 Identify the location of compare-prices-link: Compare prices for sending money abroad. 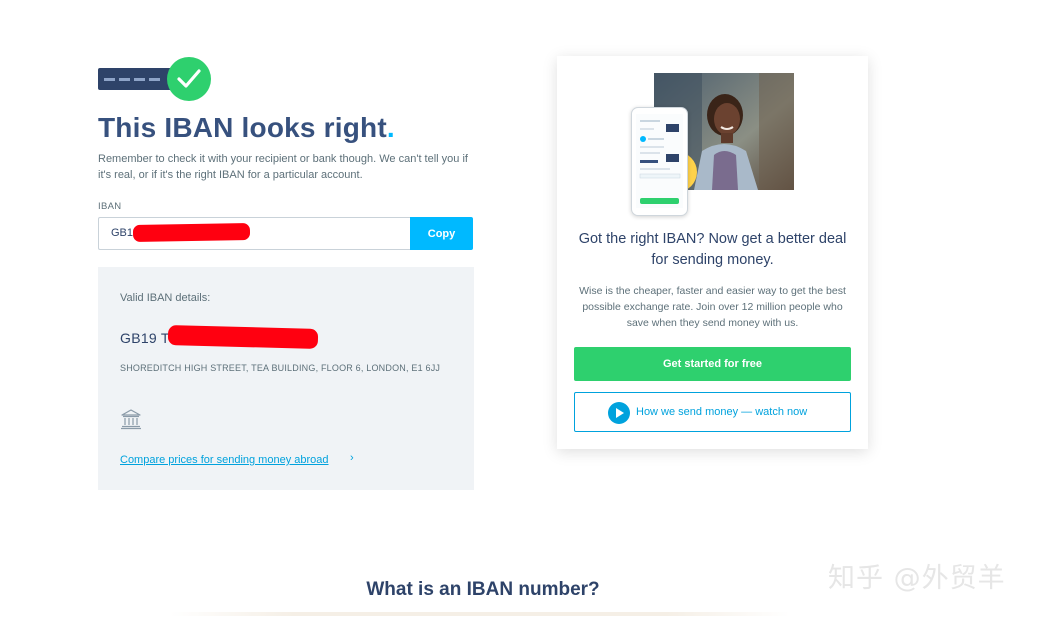
(224, 460).